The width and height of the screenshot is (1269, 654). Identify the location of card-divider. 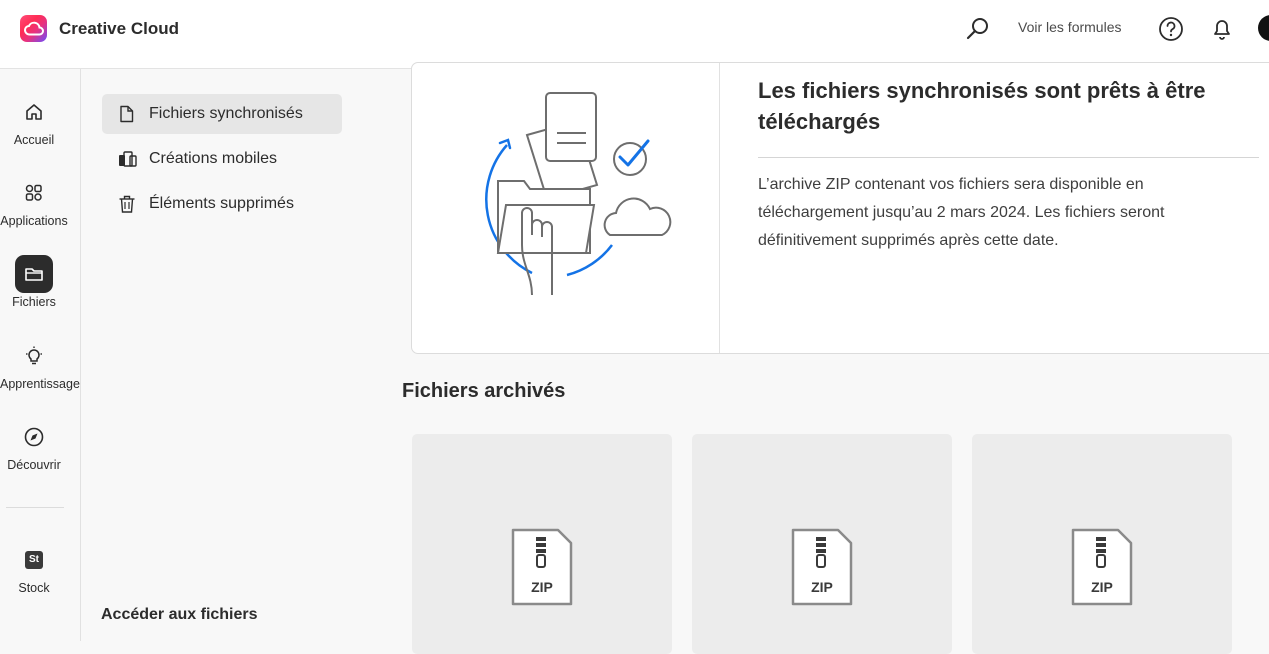
(719, 208).